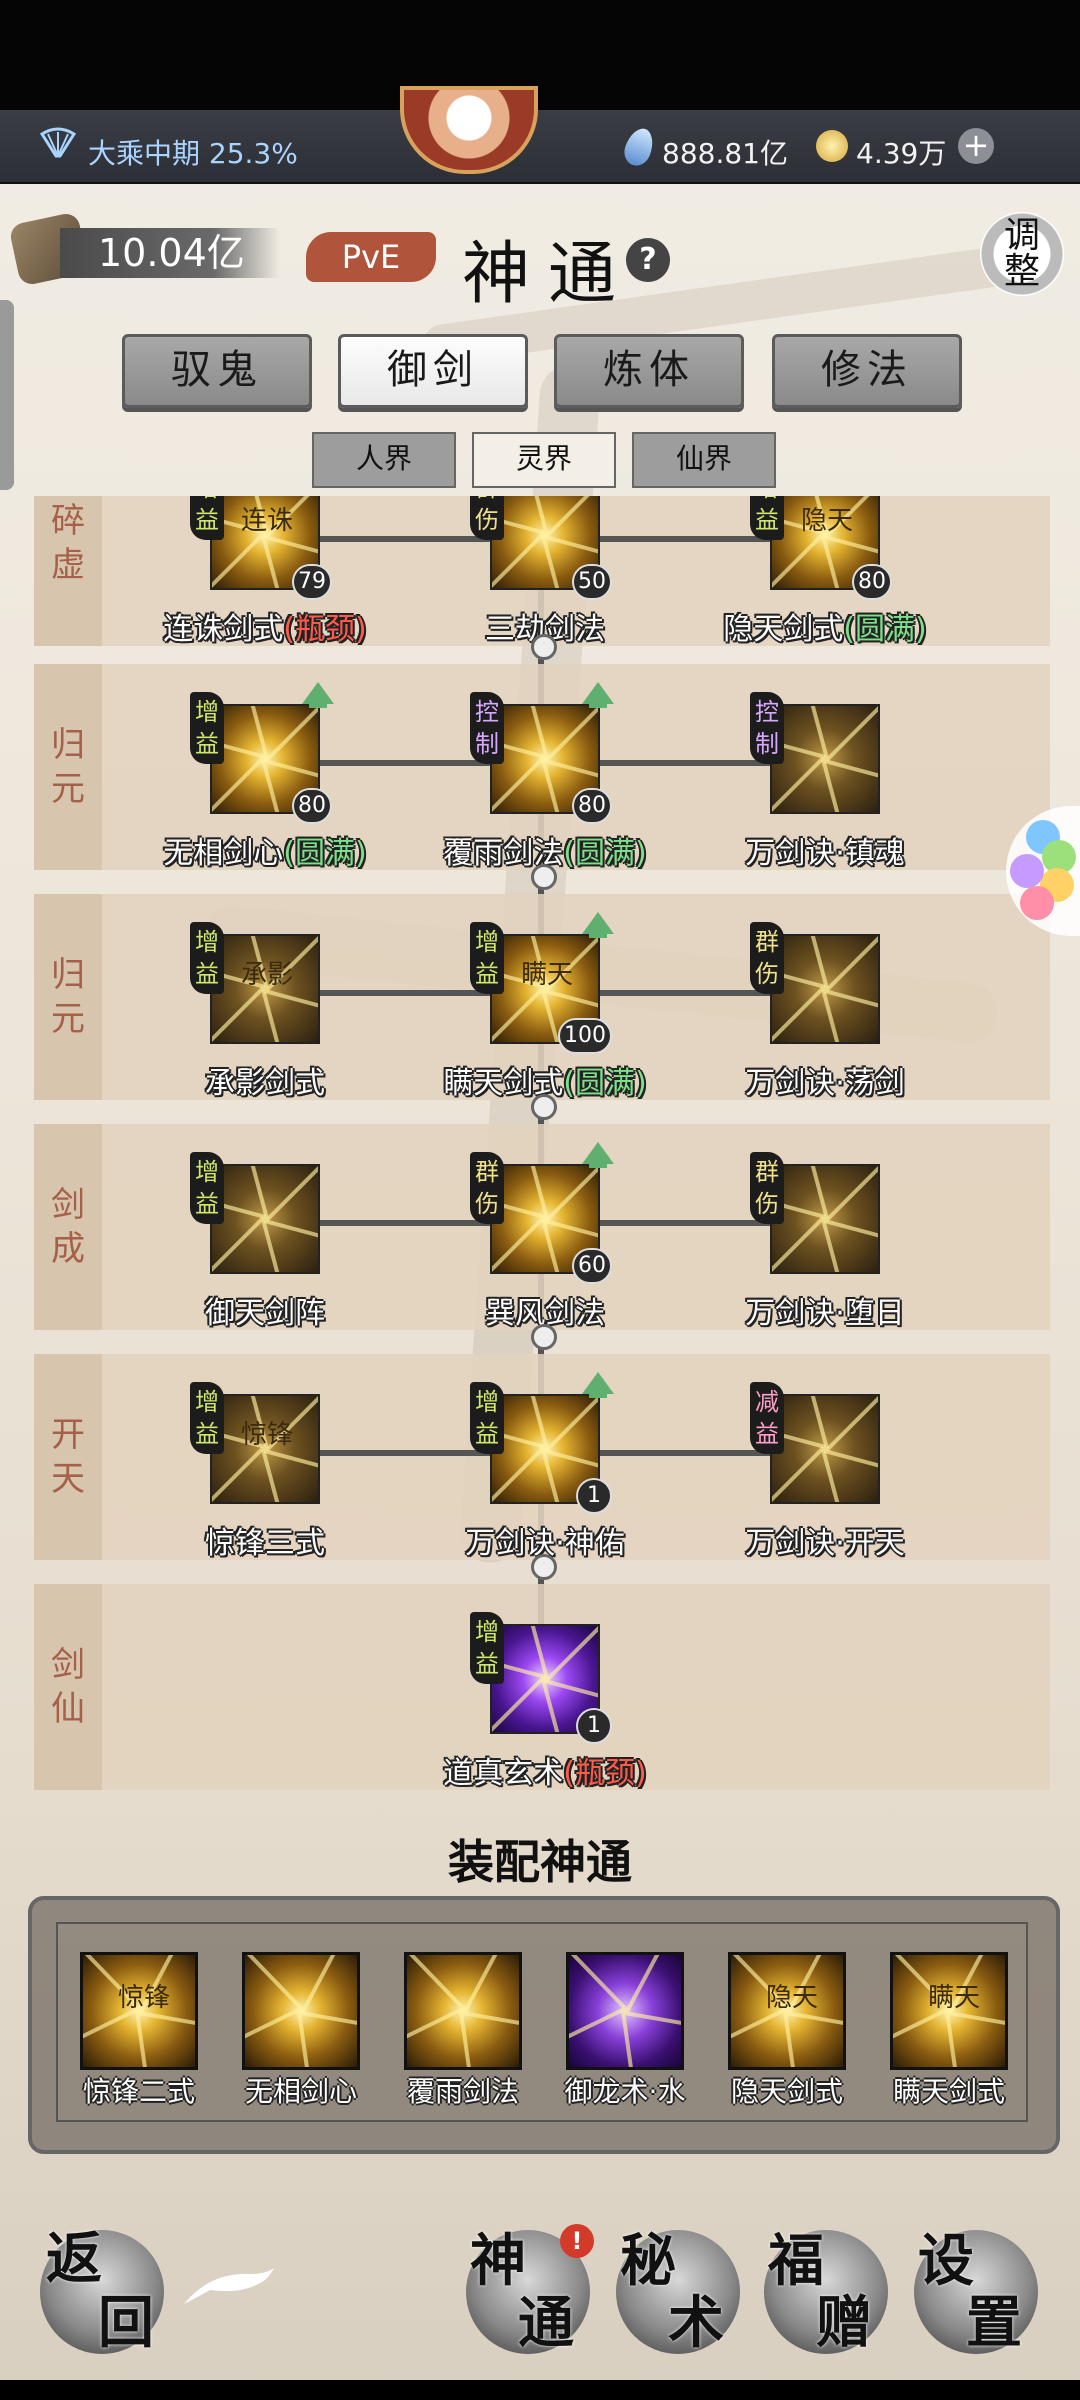 The width and height of the screenshot is (1080, 2400). I want to click on skill-name: 道真玄术(瓶颈), so click(545, 1770).